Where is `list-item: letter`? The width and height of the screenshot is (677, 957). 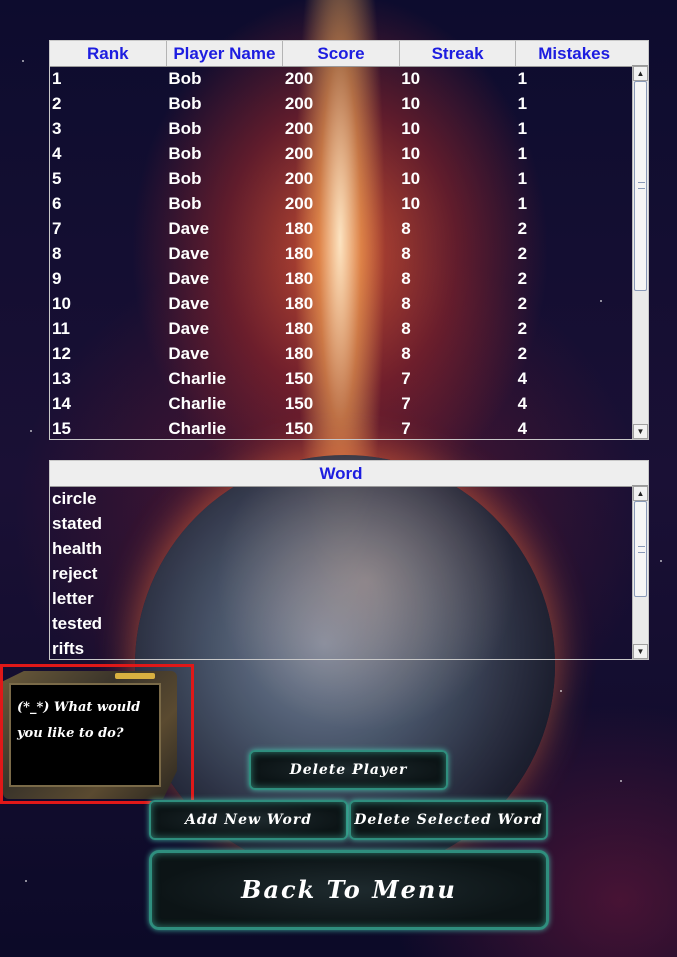
list-item: letter is located at coordinates (341, 598).